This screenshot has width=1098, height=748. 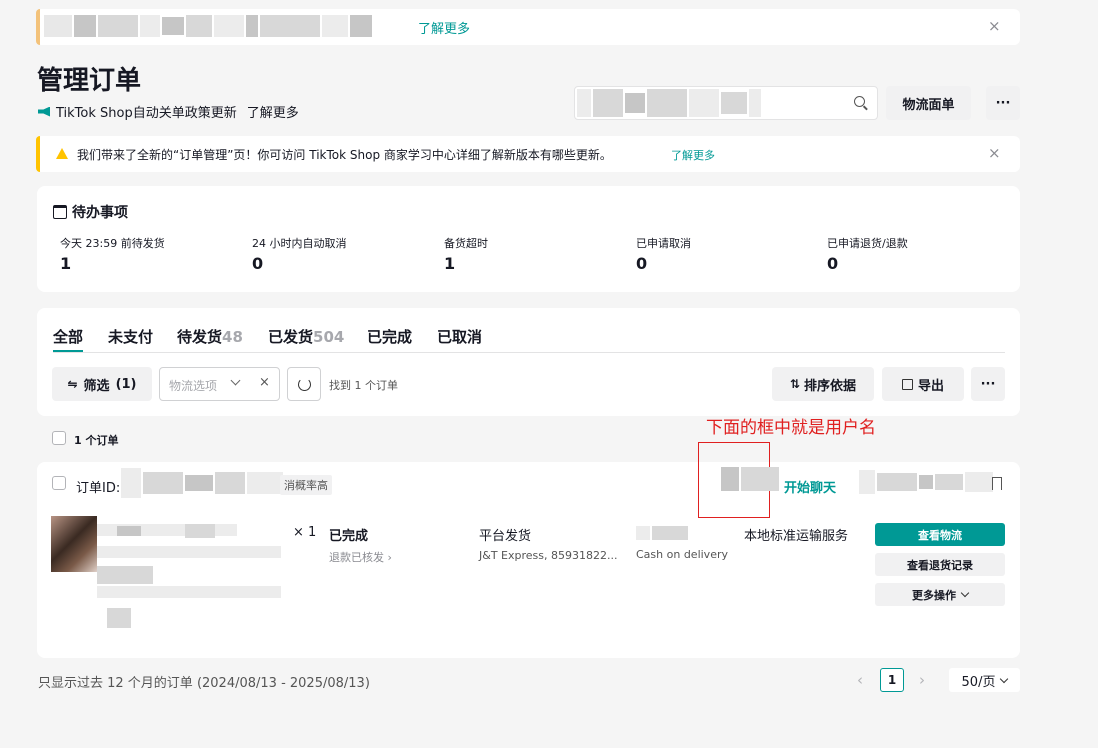 I want to click on tab-all-label: 全部, so click(x=68, y=337).